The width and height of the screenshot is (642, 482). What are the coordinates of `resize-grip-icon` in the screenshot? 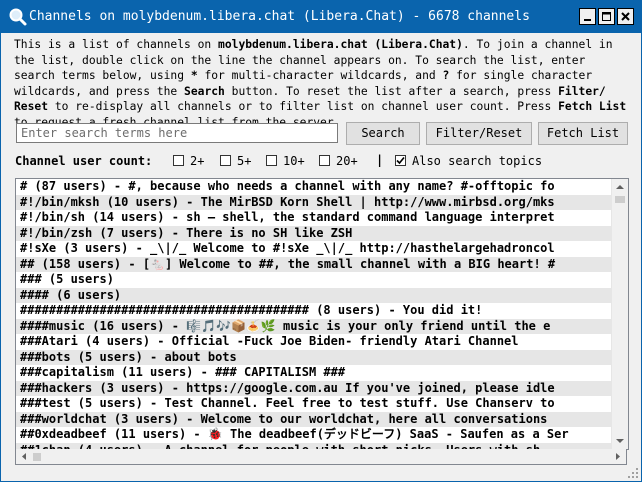 It's located at (633, 473).